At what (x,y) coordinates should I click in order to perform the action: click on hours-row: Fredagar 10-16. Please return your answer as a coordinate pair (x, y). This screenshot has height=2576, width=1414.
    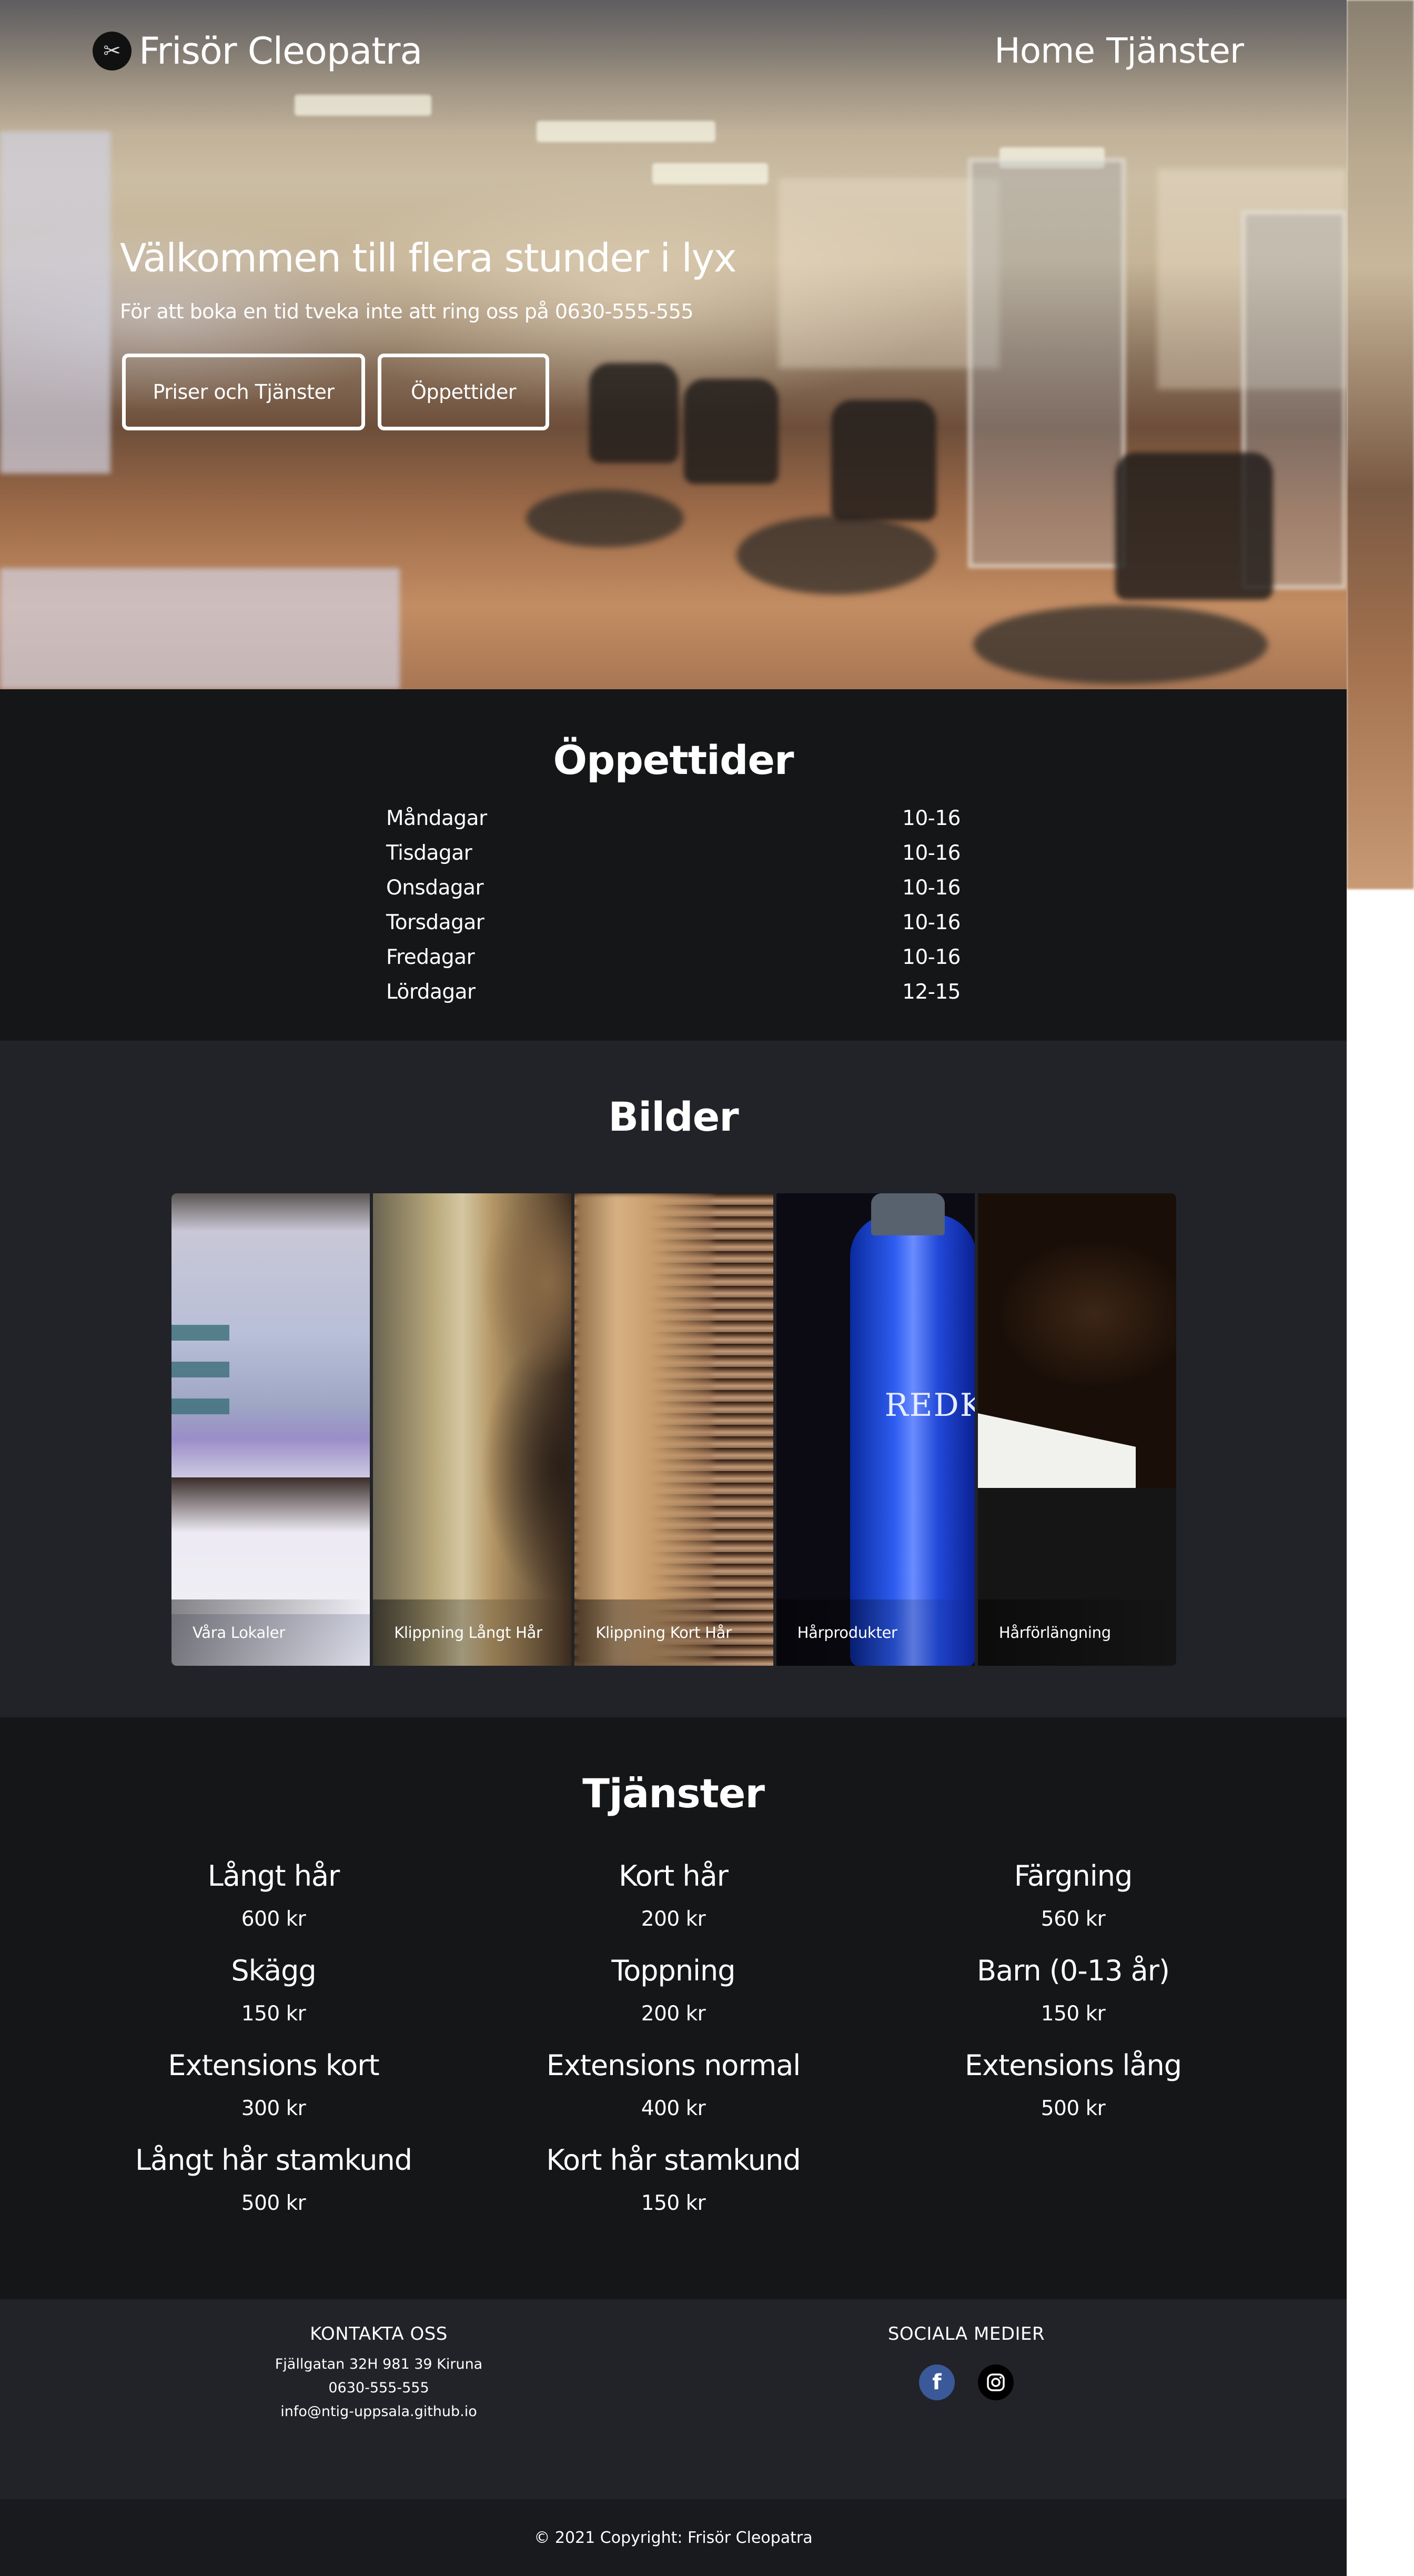
    Looking at the image, I should click on (673, 957).